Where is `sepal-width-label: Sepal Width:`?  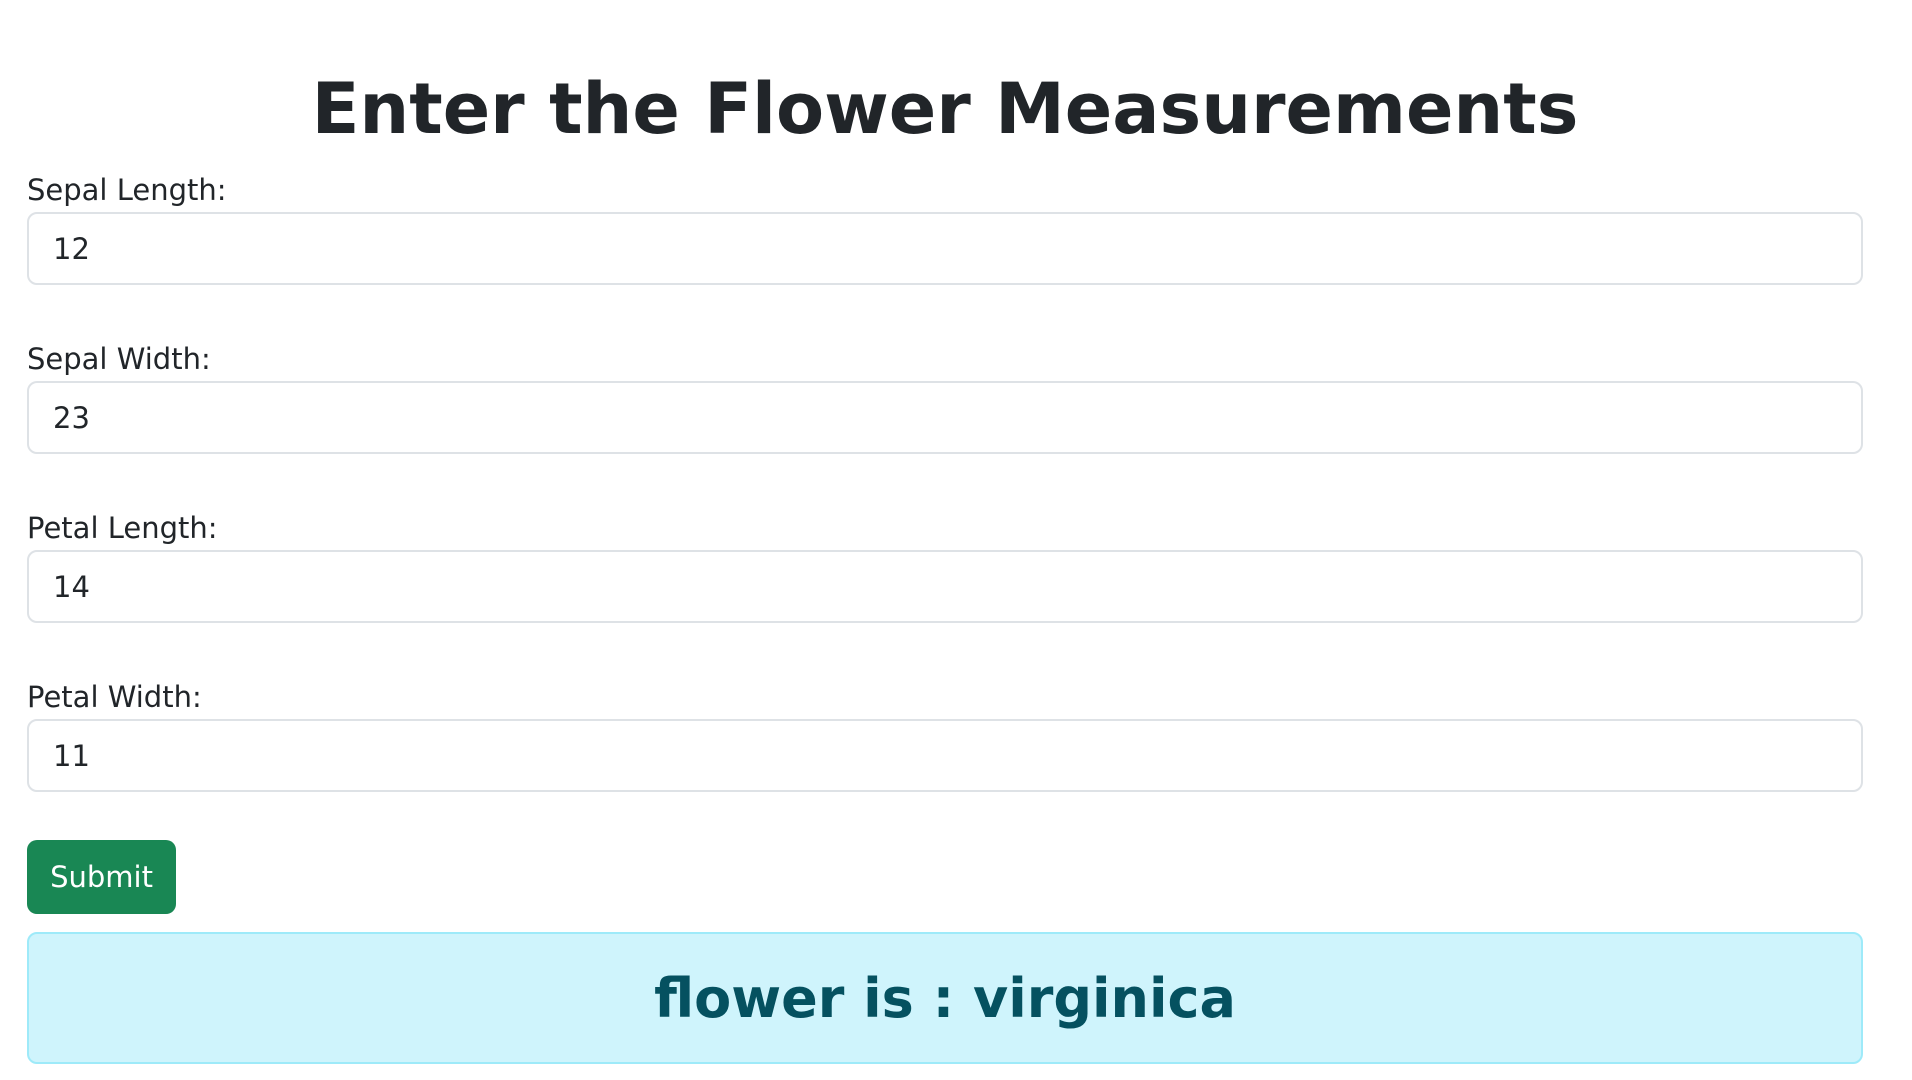
sepal-width-label: Sepal Width: is located at coordinates (119, 359).